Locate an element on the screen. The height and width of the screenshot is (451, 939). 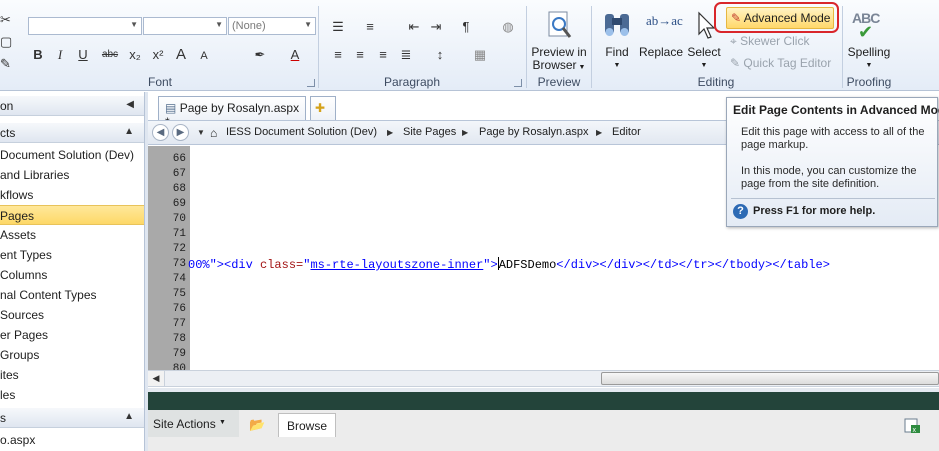
line-number: 70 is located at coordinates (179, 219).